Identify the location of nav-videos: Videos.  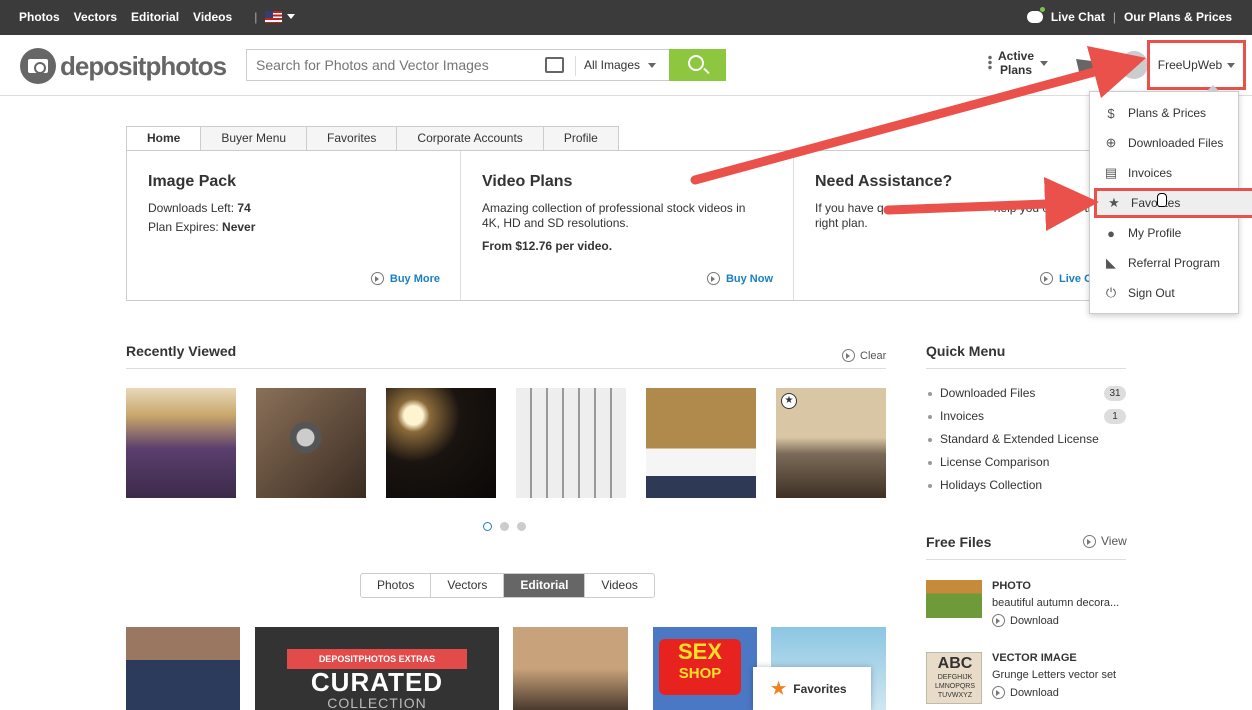
(212, 17).